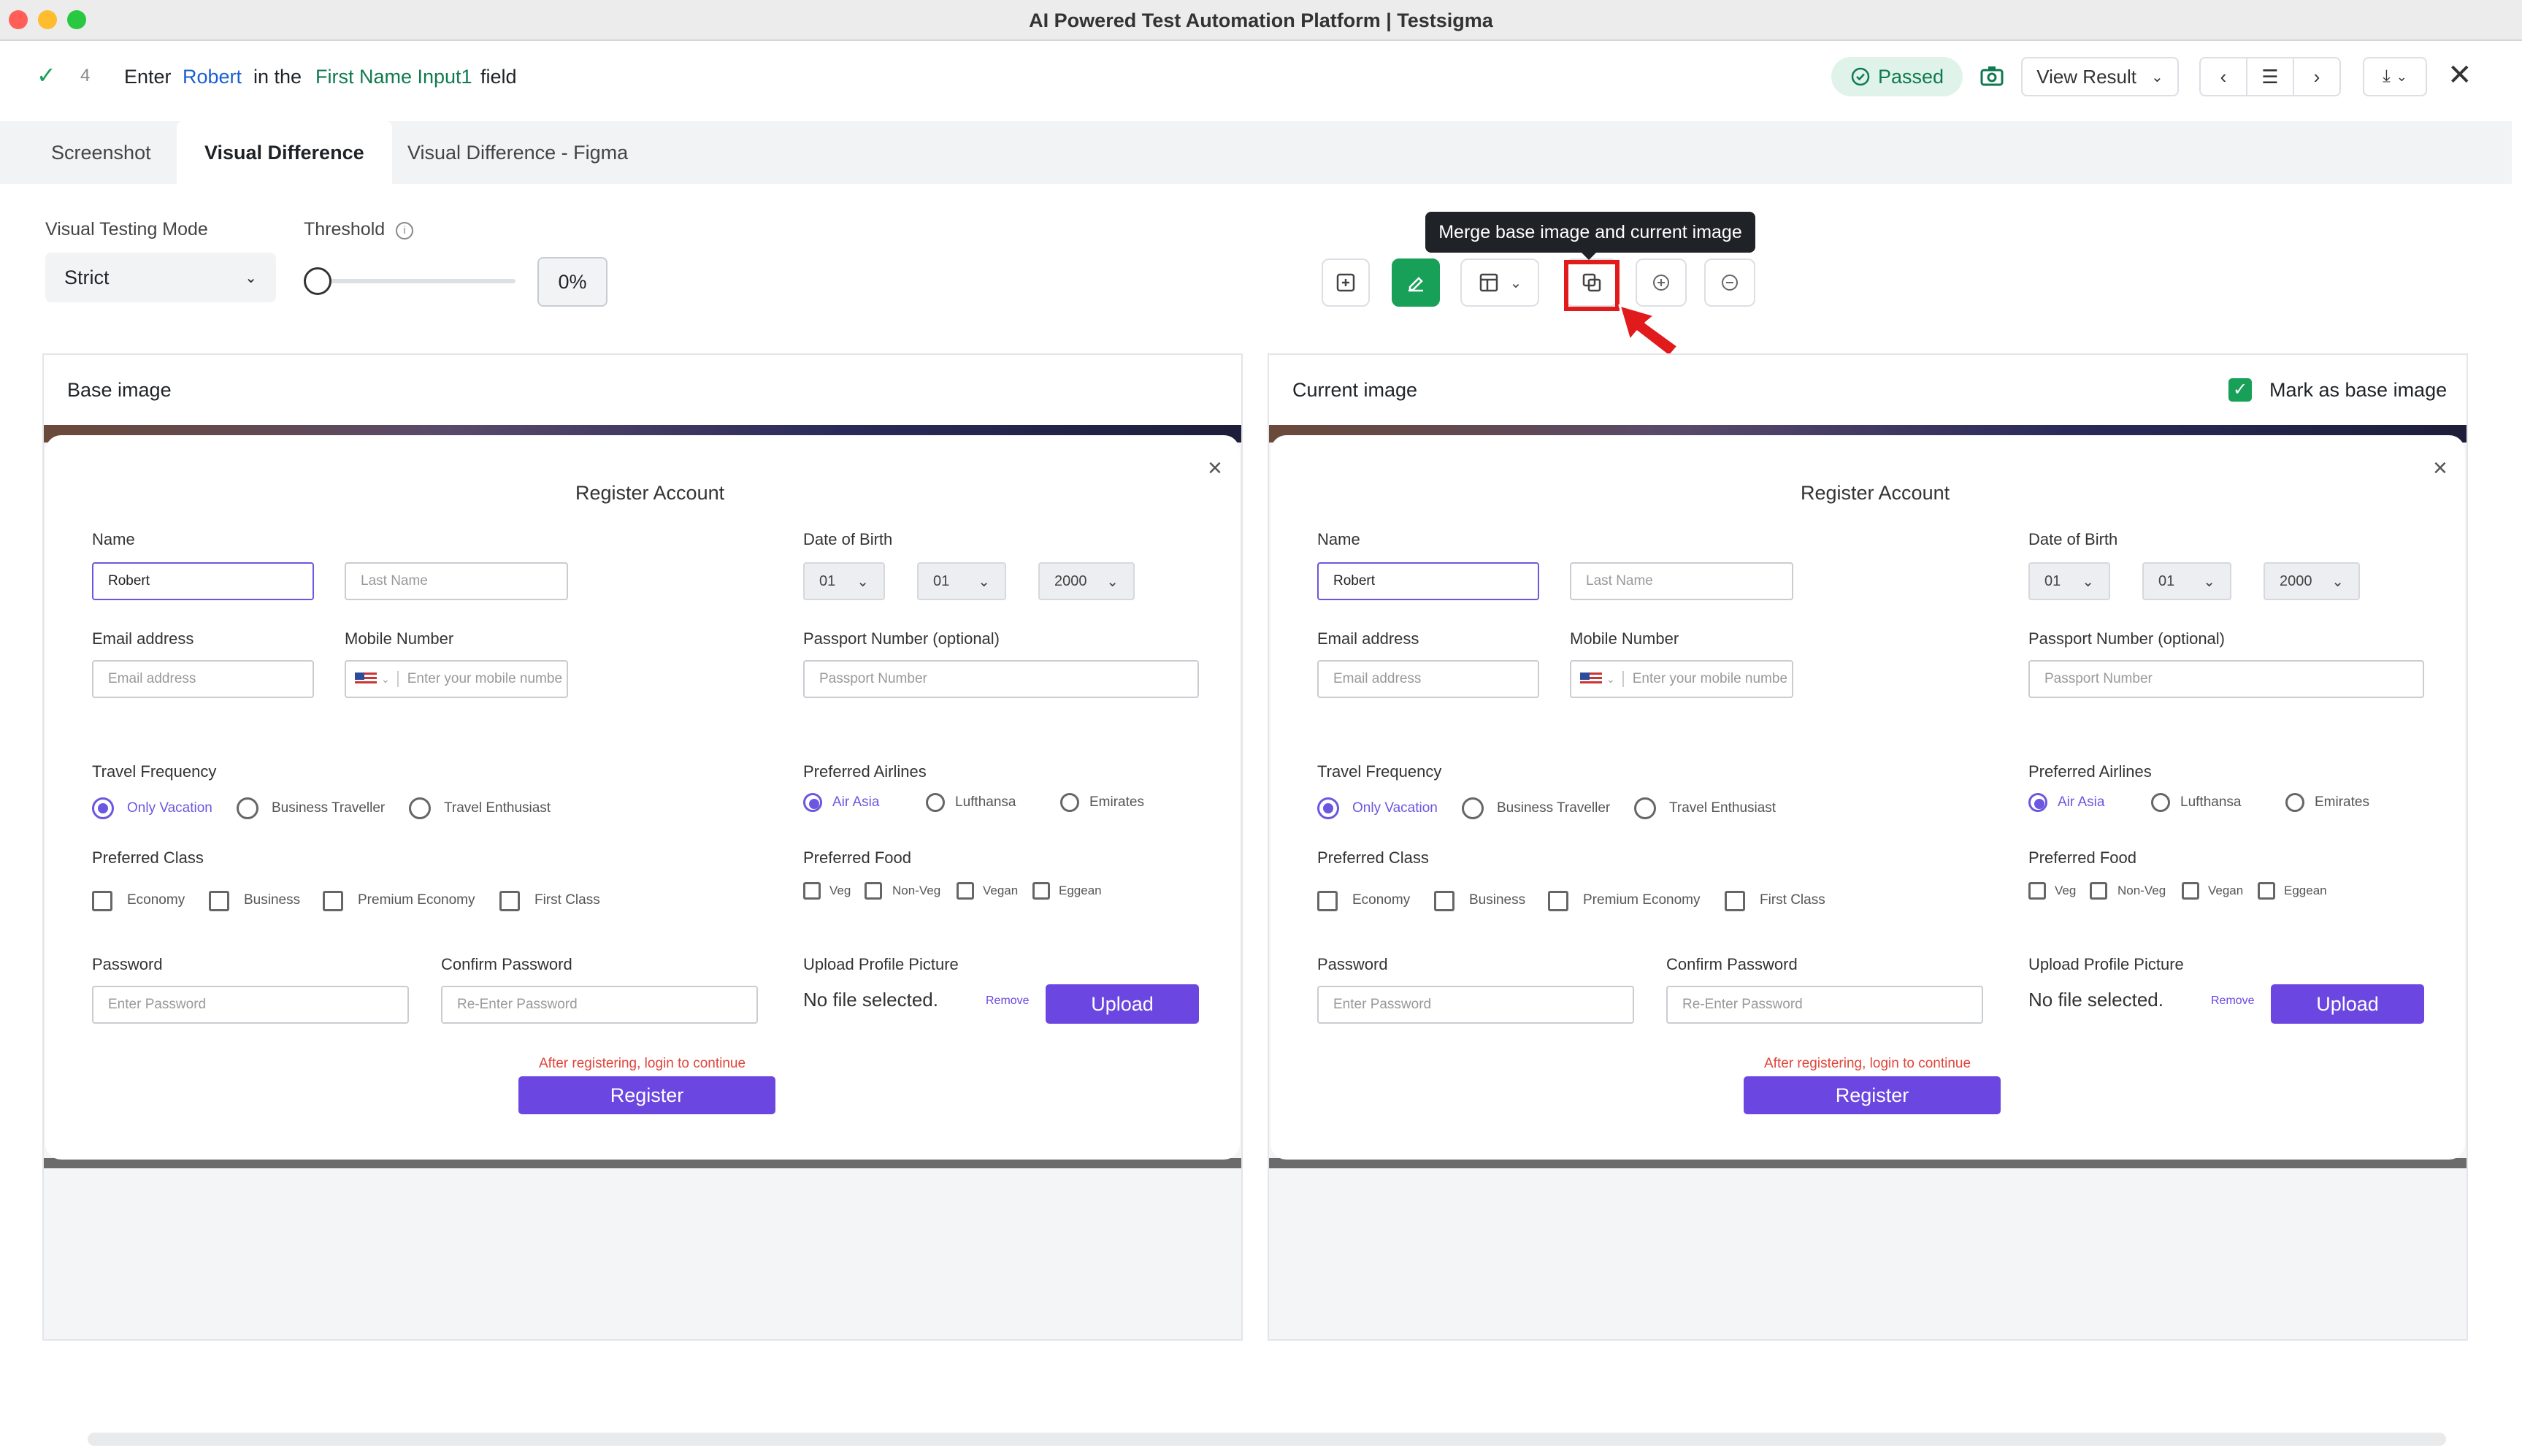 The height and width of the screenshot is (1456, 2522). I want to click on radio-only-vacation, so click(103, 808).